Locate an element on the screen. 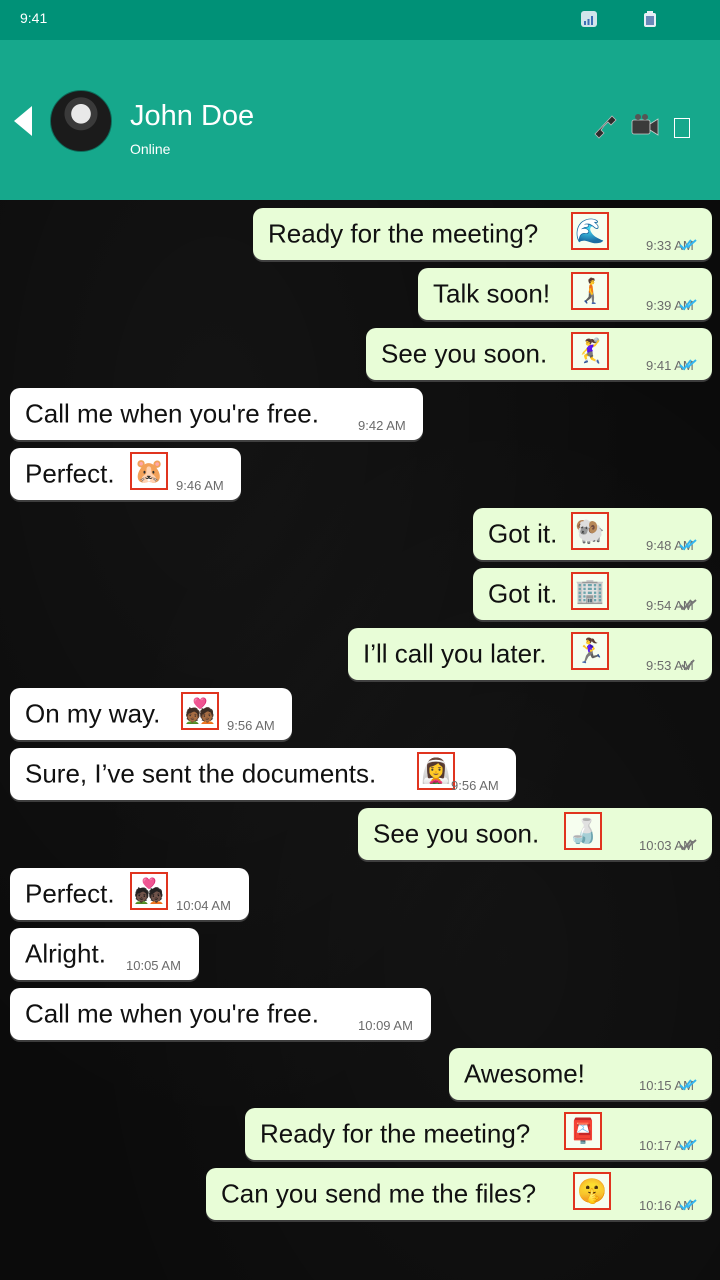 This screenshot has width=720, height=1280. ram-emoji: 🐏 is located at coordinates (590, 531).